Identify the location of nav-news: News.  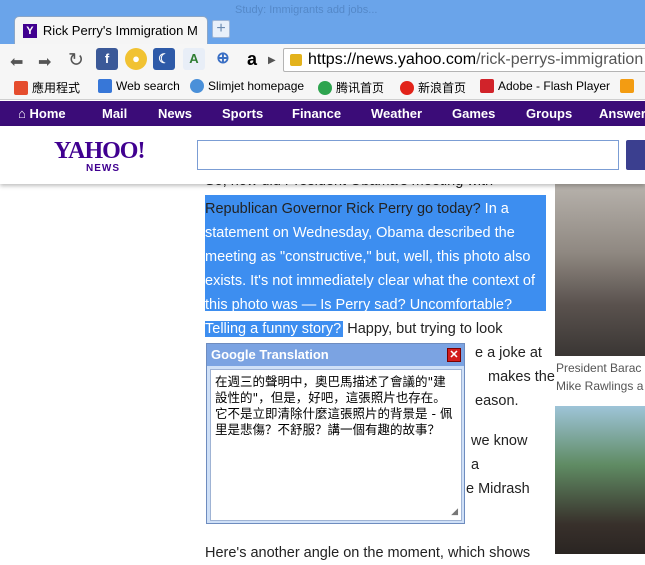
(175, 113).